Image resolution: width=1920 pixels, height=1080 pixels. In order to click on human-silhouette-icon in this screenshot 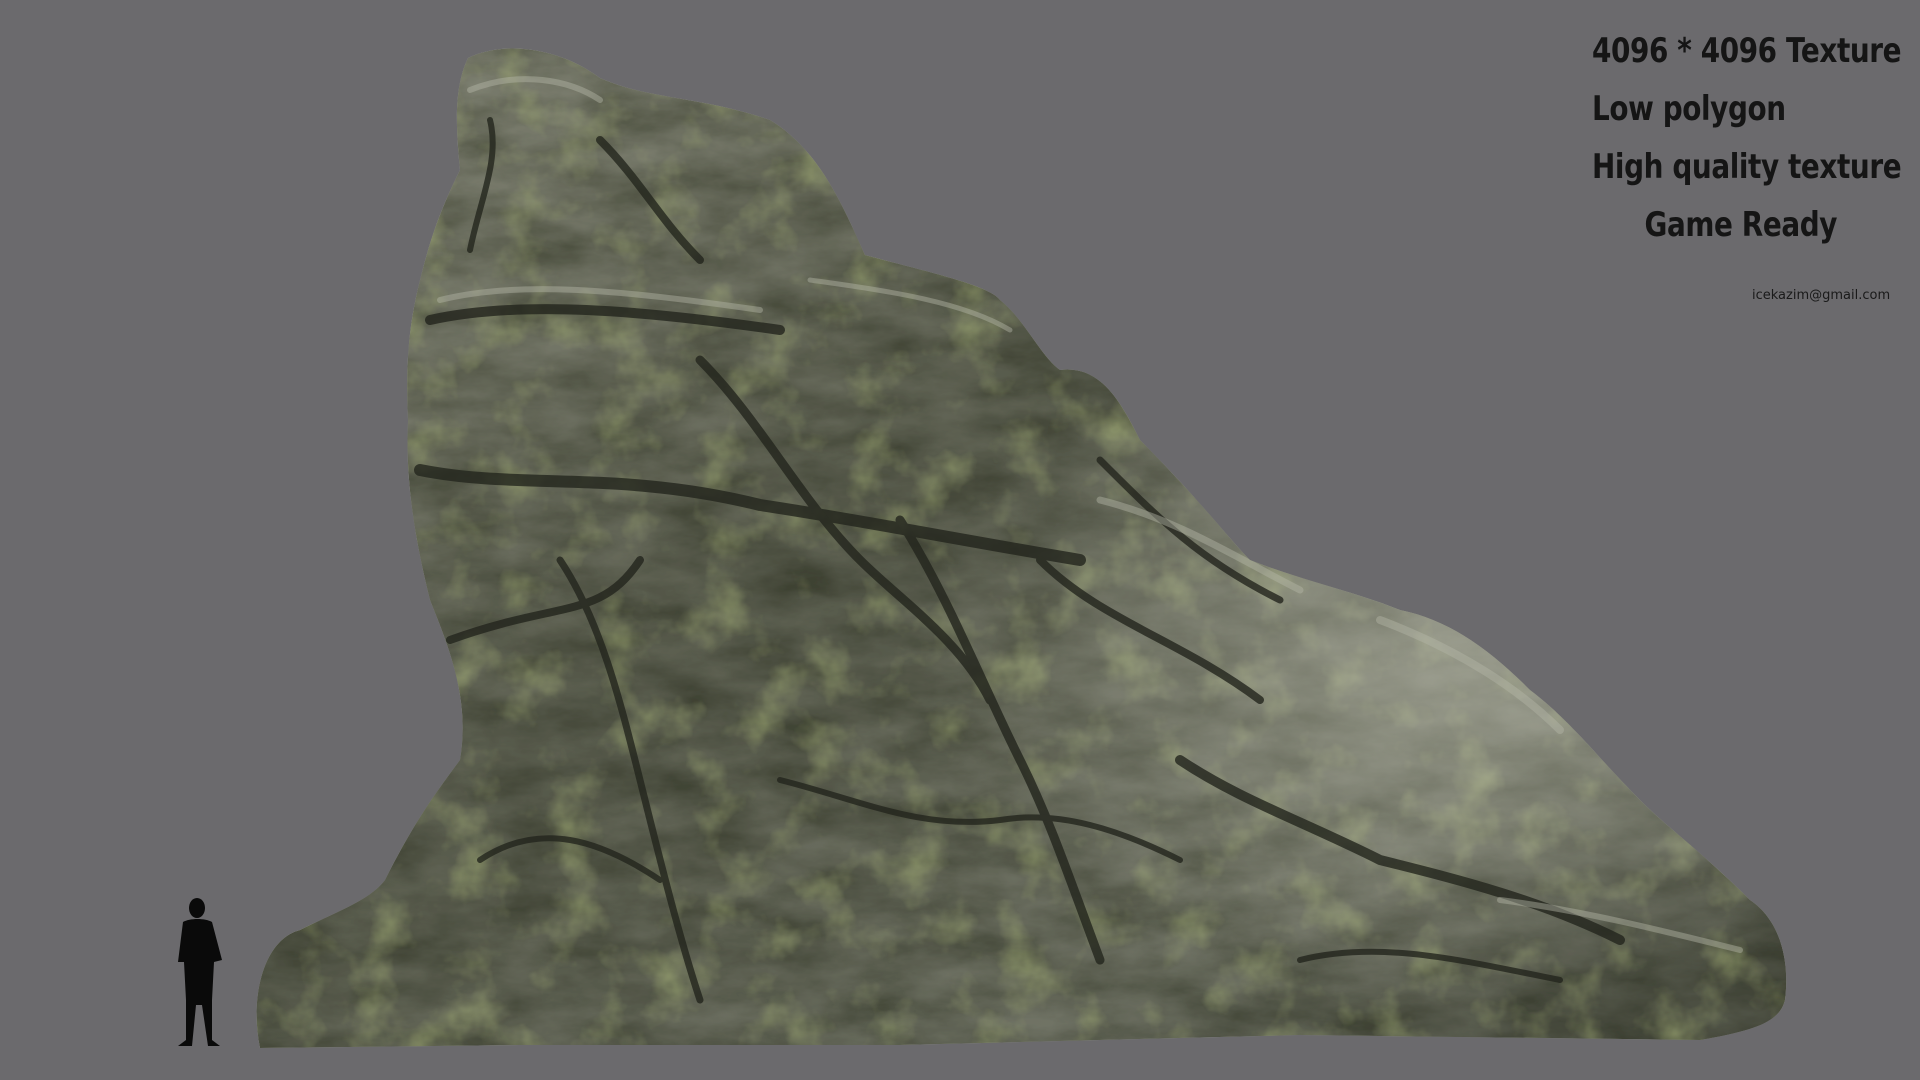, I will do `click(200, 972)`.